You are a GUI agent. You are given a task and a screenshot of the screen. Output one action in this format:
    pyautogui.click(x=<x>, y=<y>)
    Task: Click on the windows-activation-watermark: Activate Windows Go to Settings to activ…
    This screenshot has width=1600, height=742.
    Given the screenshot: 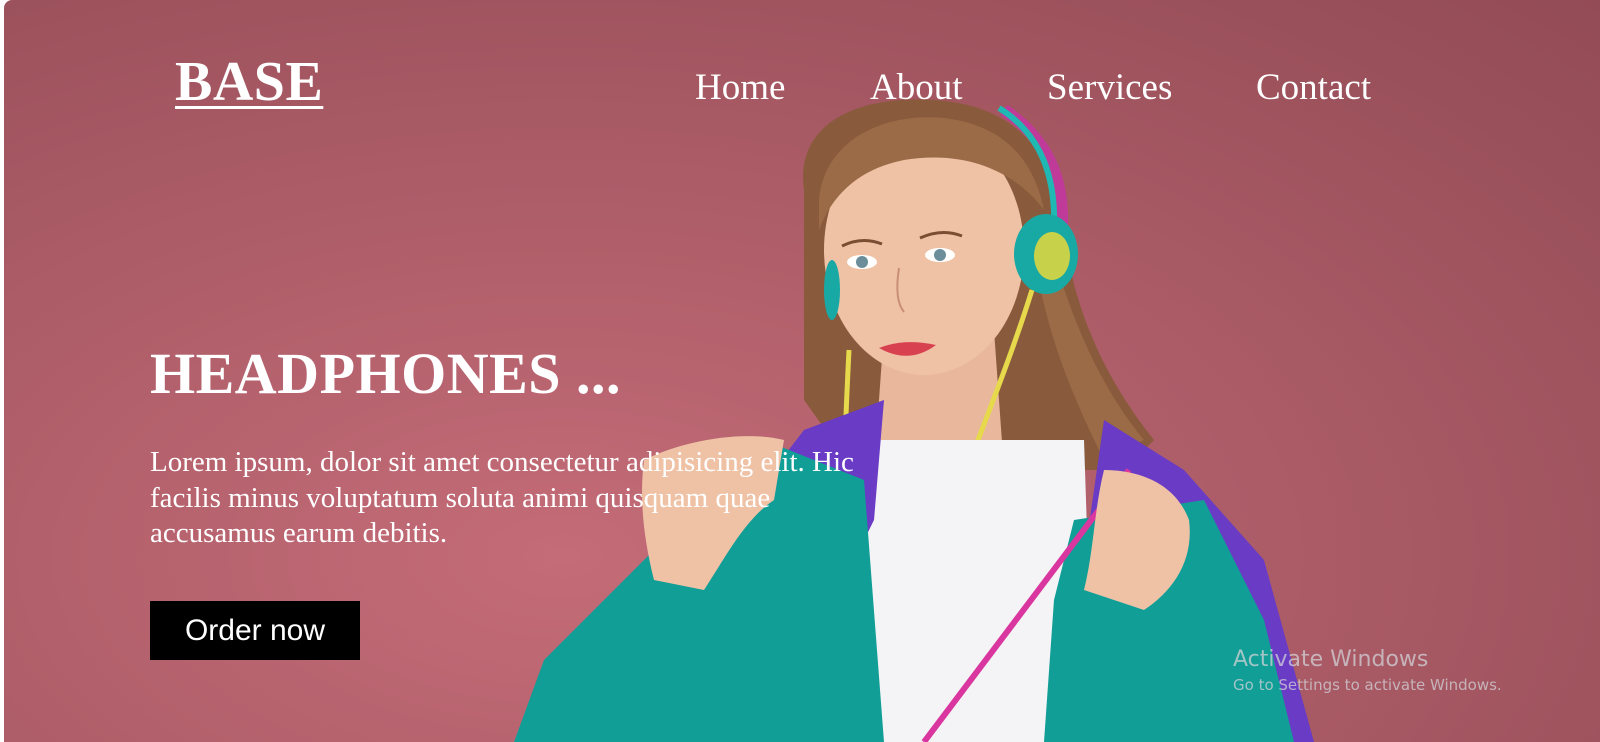 What is the action you would take?
    pyautogui.click(x=1367, y=671)
    